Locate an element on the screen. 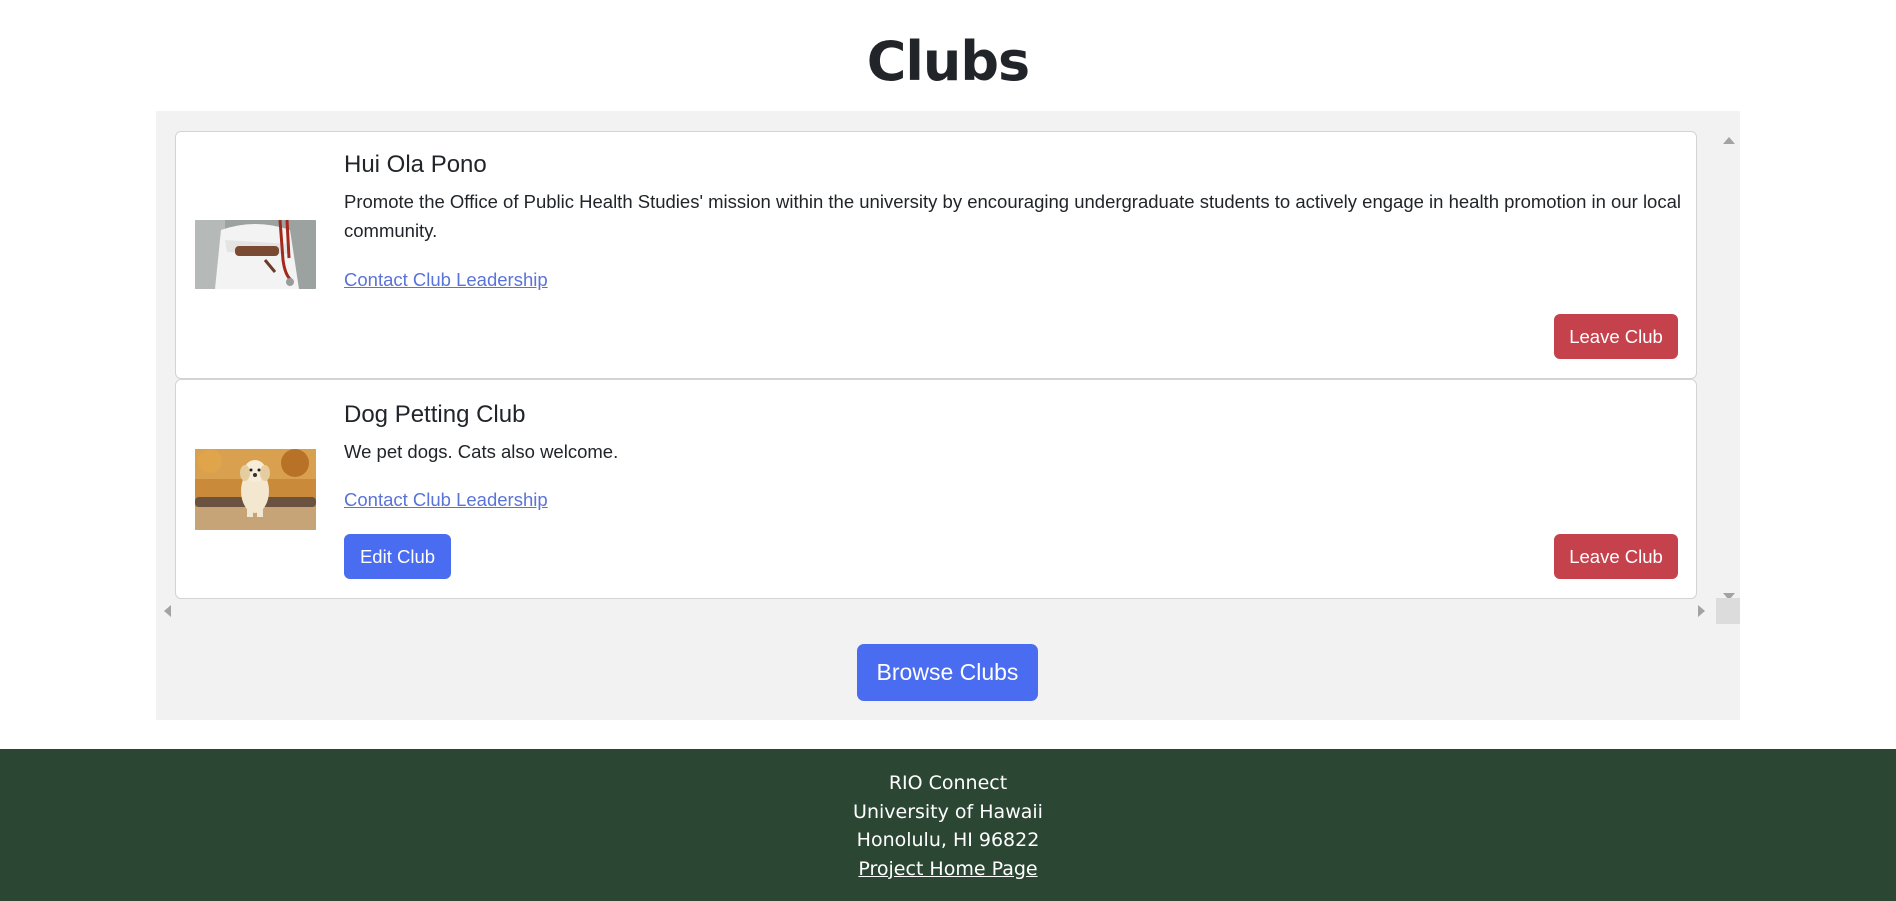 The height and width of the screenshot is (901, 1896). club-image-dog is located at coordinates (255, 489).